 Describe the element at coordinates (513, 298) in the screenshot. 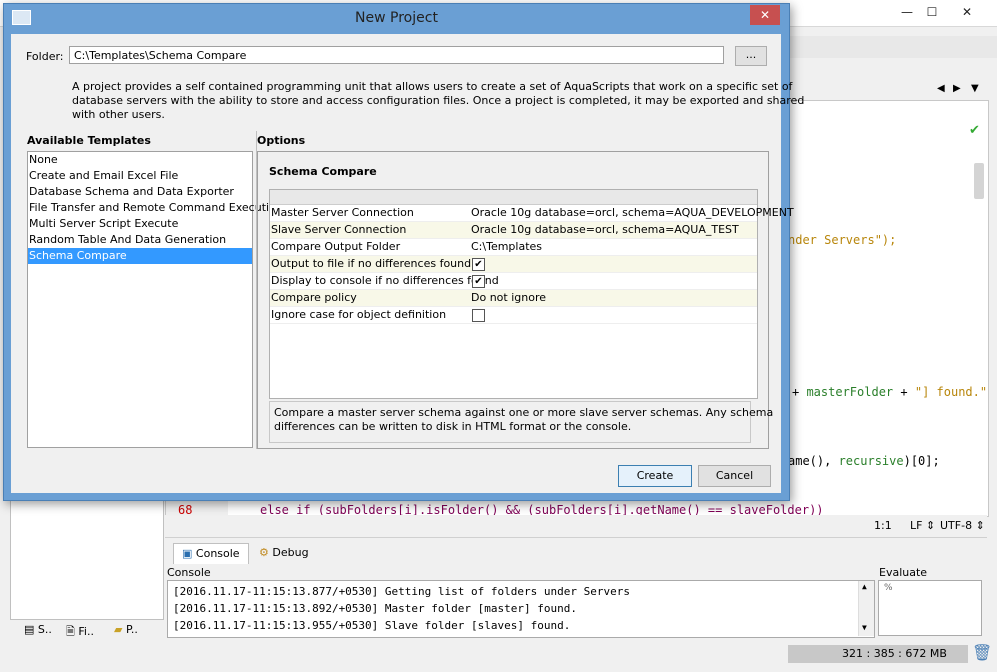

I see `table-row: Compare policy Do not ignore` at that location.